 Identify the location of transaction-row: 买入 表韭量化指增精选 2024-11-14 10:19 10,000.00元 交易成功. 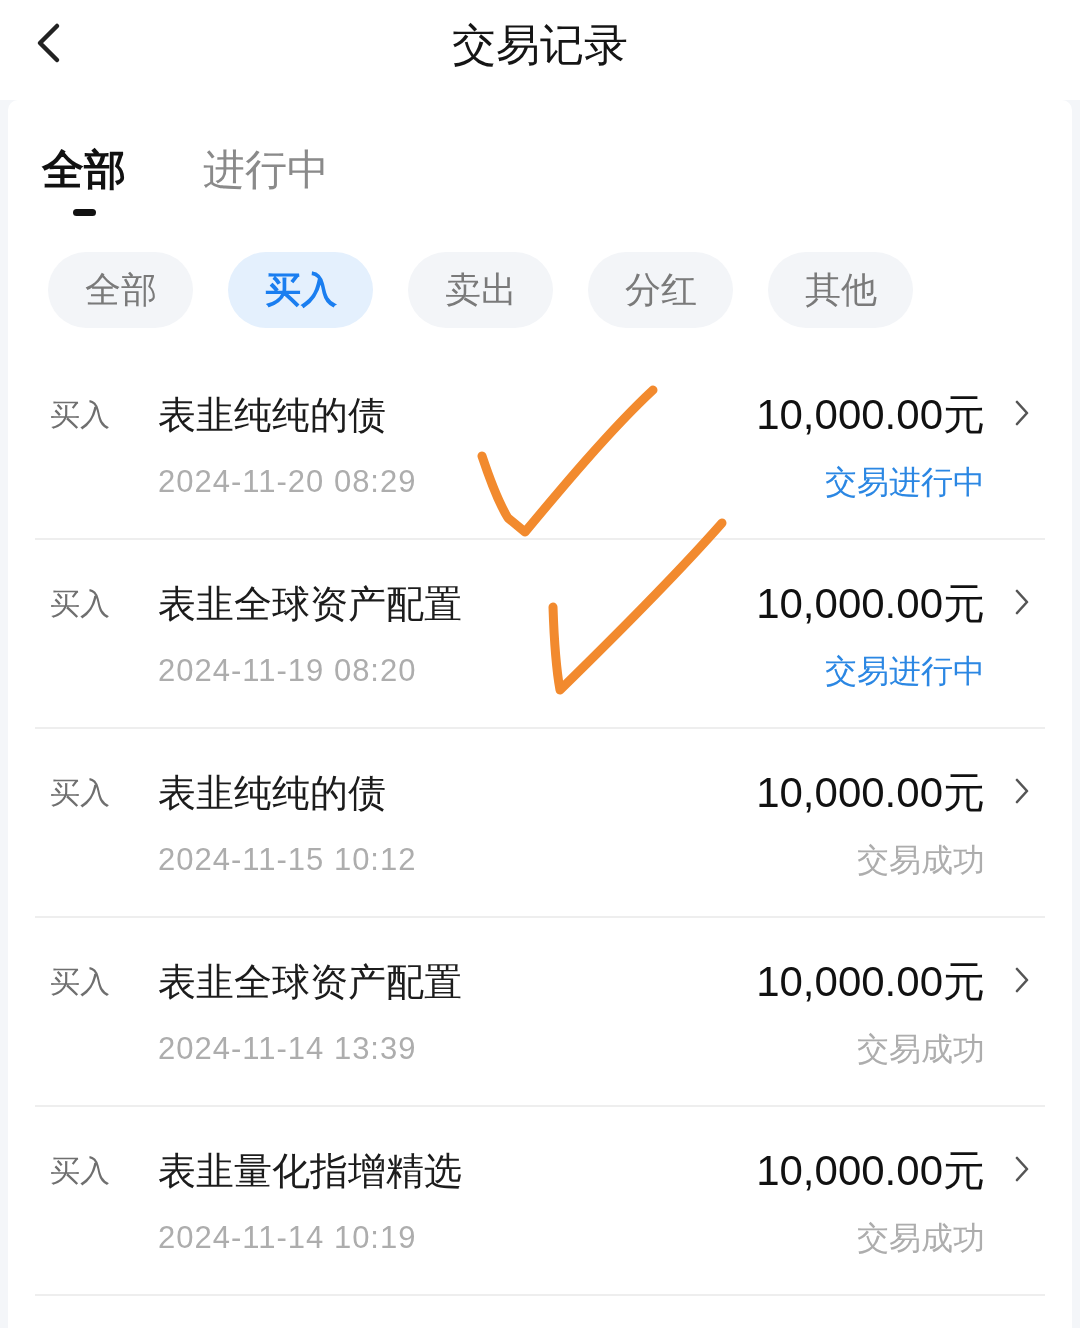
(540, 1201).